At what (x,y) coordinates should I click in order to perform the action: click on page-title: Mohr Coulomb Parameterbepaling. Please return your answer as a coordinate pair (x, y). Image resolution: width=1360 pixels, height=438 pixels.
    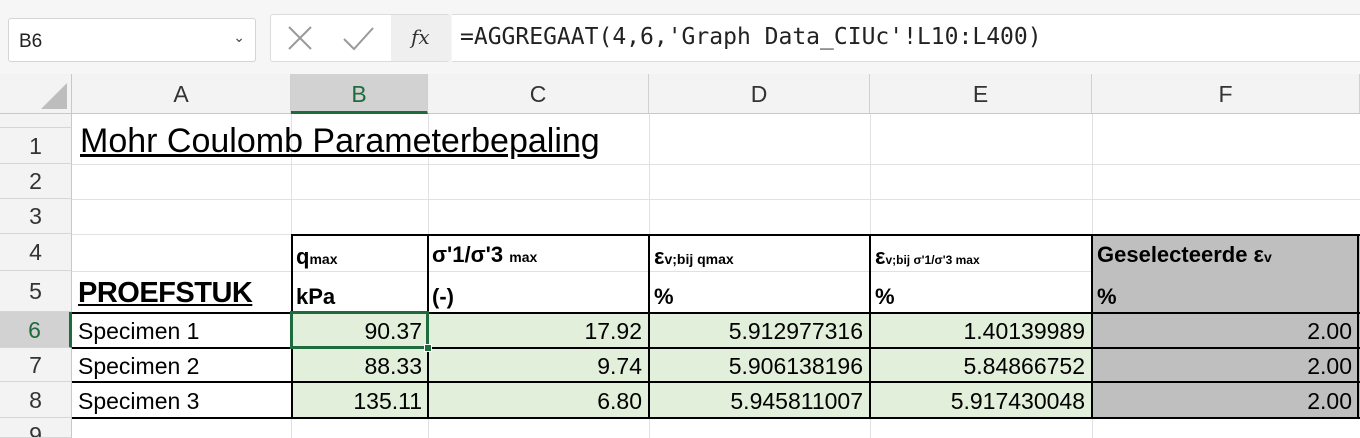
    Looking at the image, I should click on (340, 141).